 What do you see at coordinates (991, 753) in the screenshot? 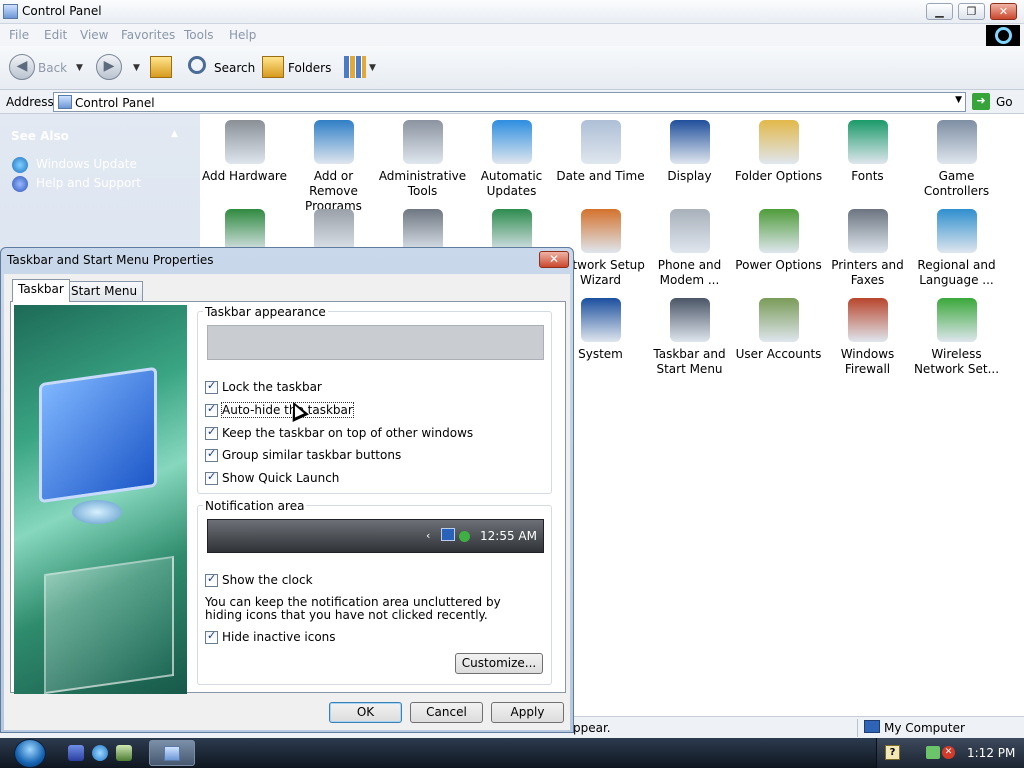
I see `taskbar-clock: 1:12 PM` at bounding box center [991, 753].